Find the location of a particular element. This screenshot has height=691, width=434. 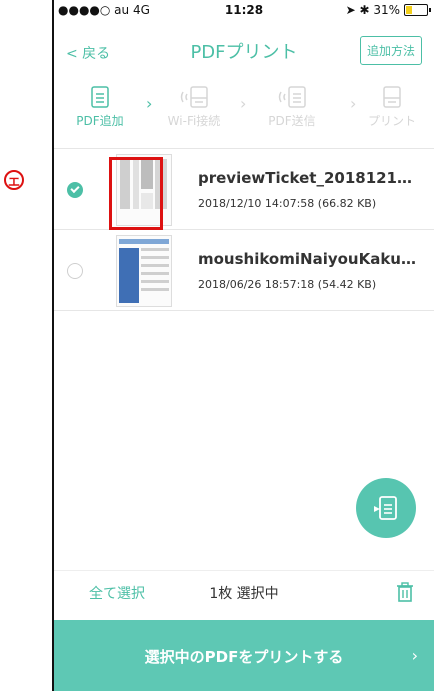

status-right: ➤ ✱ 31% is located at coordinates (388, 10).